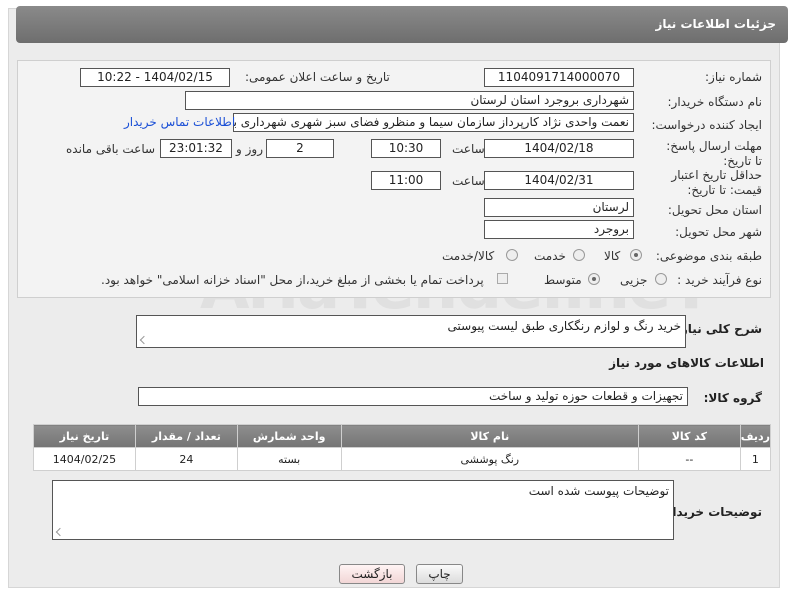  What do you see at coordinates (706, 125) in the screenshot?
I see `creator-label: ایجاد کننده درخواست:` at bounding box center [706, 125].